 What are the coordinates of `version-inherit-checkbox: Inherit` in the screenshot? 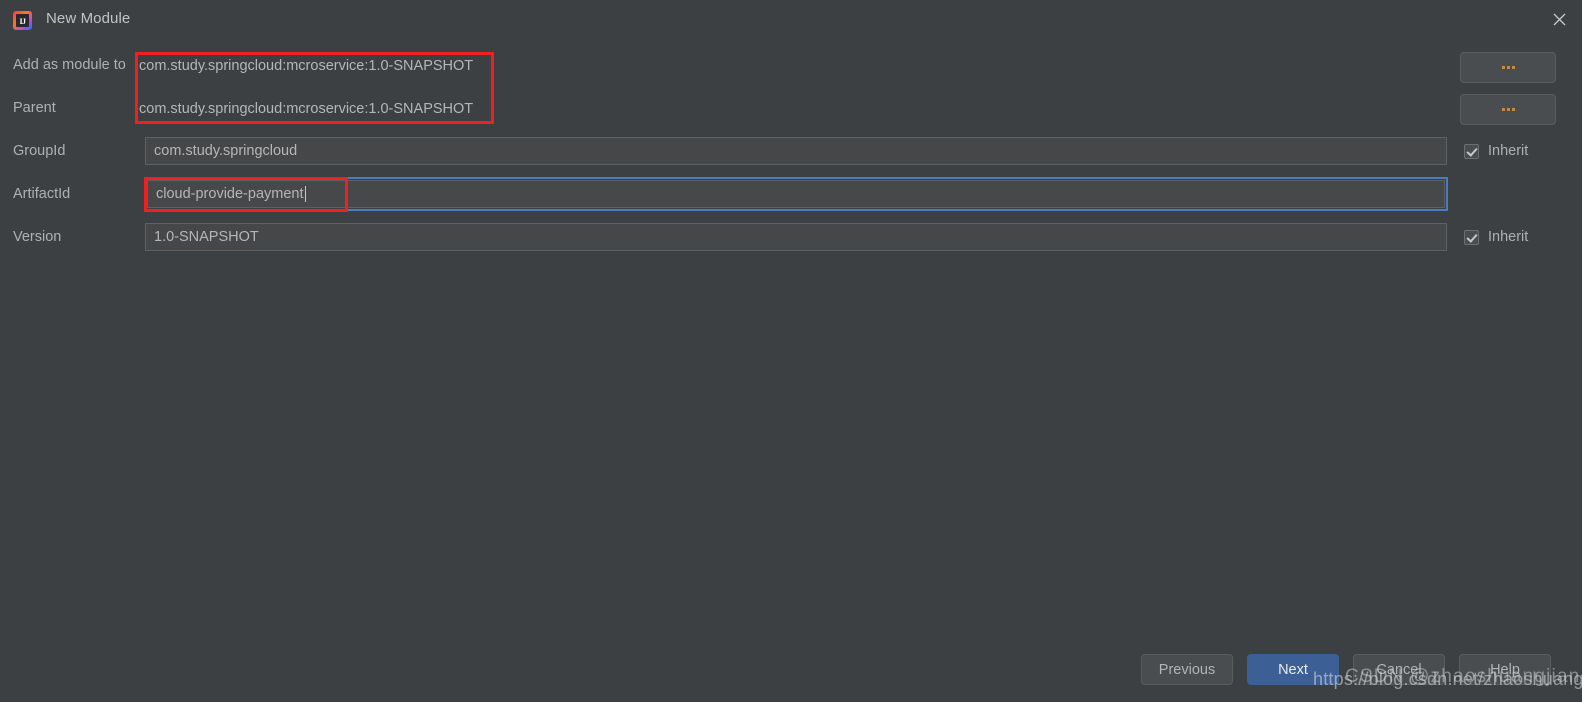 It's located at (1496, 237).